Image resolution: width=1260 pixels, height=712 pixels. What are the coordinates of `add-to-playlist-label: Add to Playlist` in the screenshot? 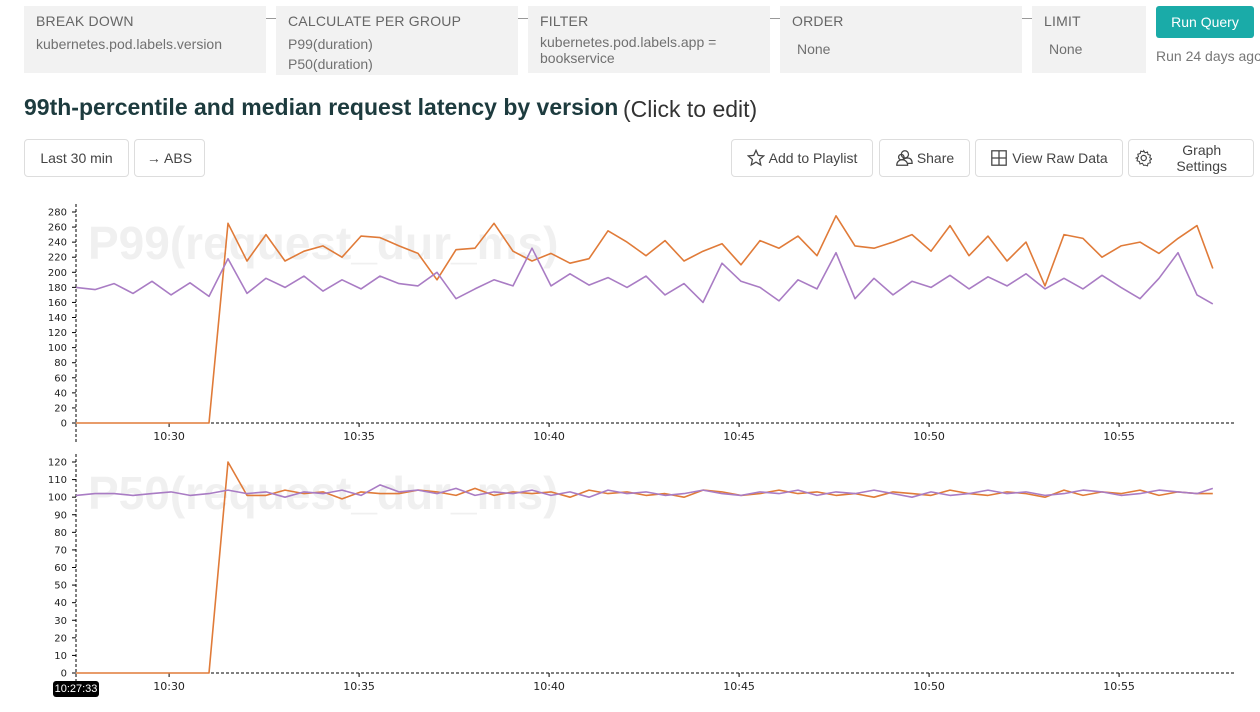 It's located at (813, 158).